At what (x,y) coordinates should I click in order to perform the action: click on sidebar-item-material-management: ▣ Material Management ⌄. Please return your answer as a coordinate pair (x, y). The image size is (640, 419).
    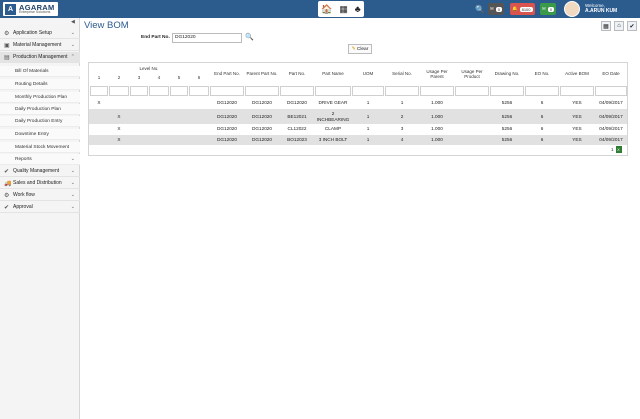
    Looking at the image, I should click on (40, 45).